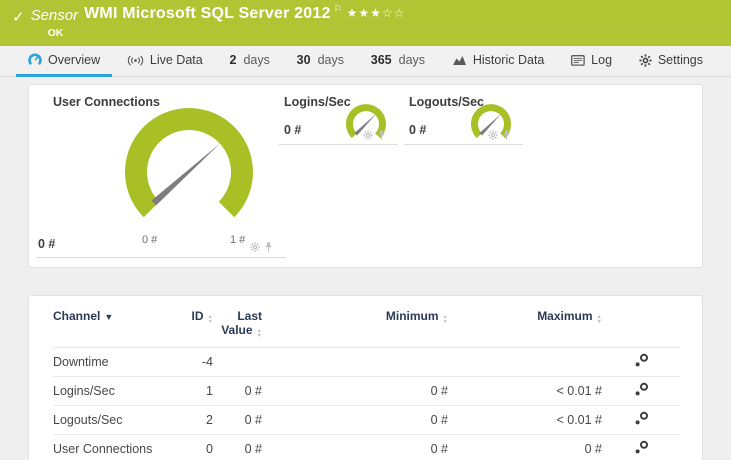 The image size is (731, 460). What do you see at coordinates (293, 130) in the screenshot?
I see `logins-gauge-value: 0 #` at bounding box center [293, 130].